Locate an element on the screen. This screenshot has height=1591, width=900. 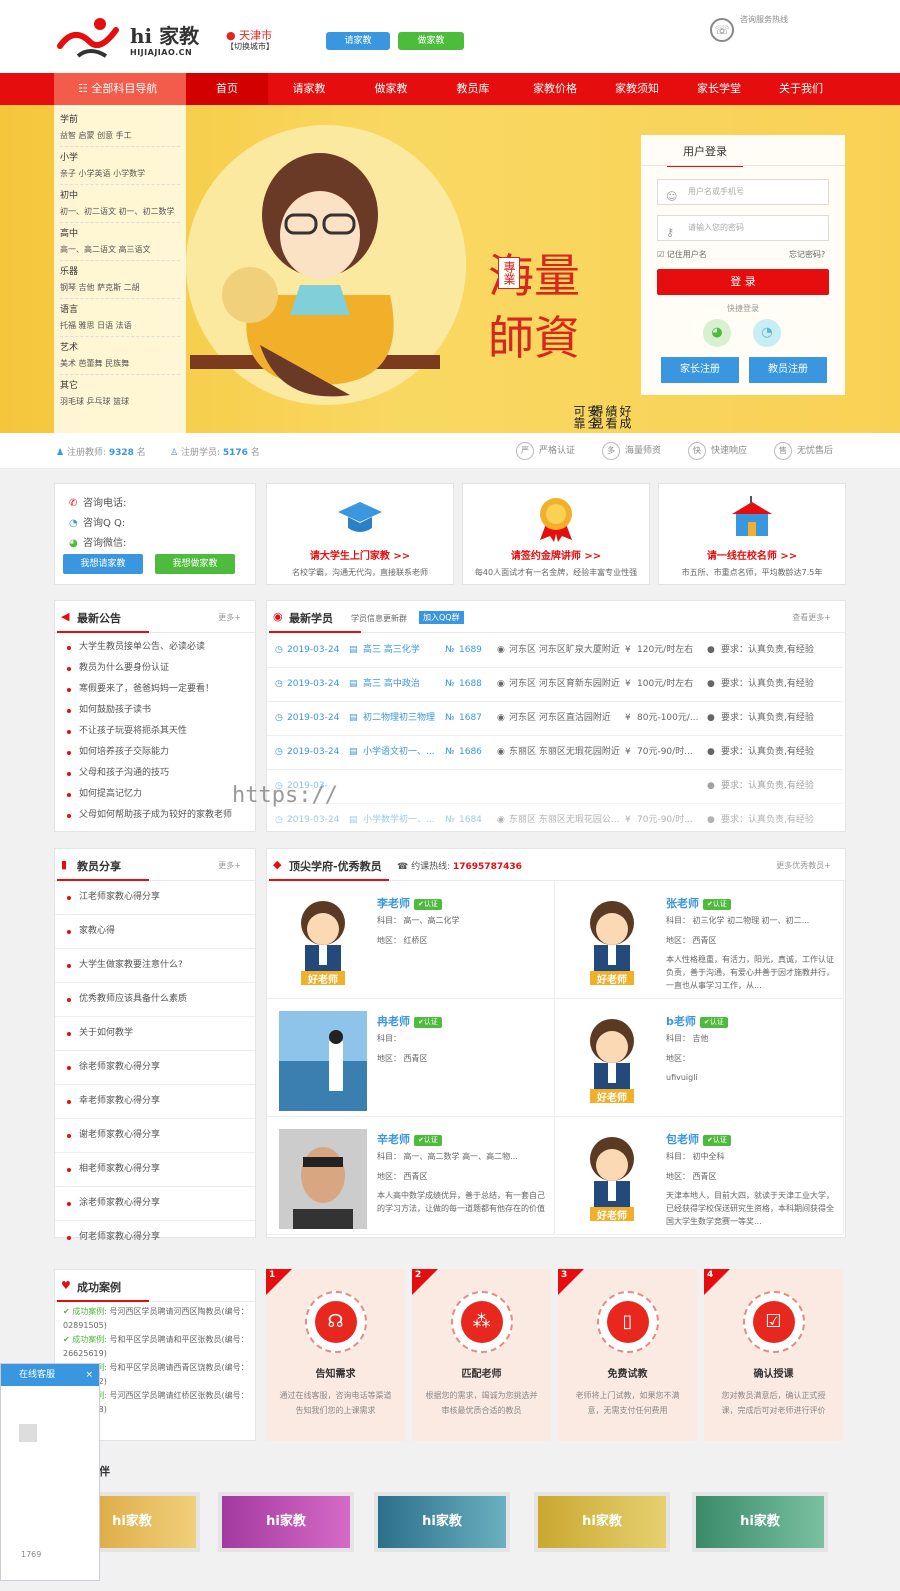
teacher-name: b老师 ✔认证 is located at coordinates (697, 1021).